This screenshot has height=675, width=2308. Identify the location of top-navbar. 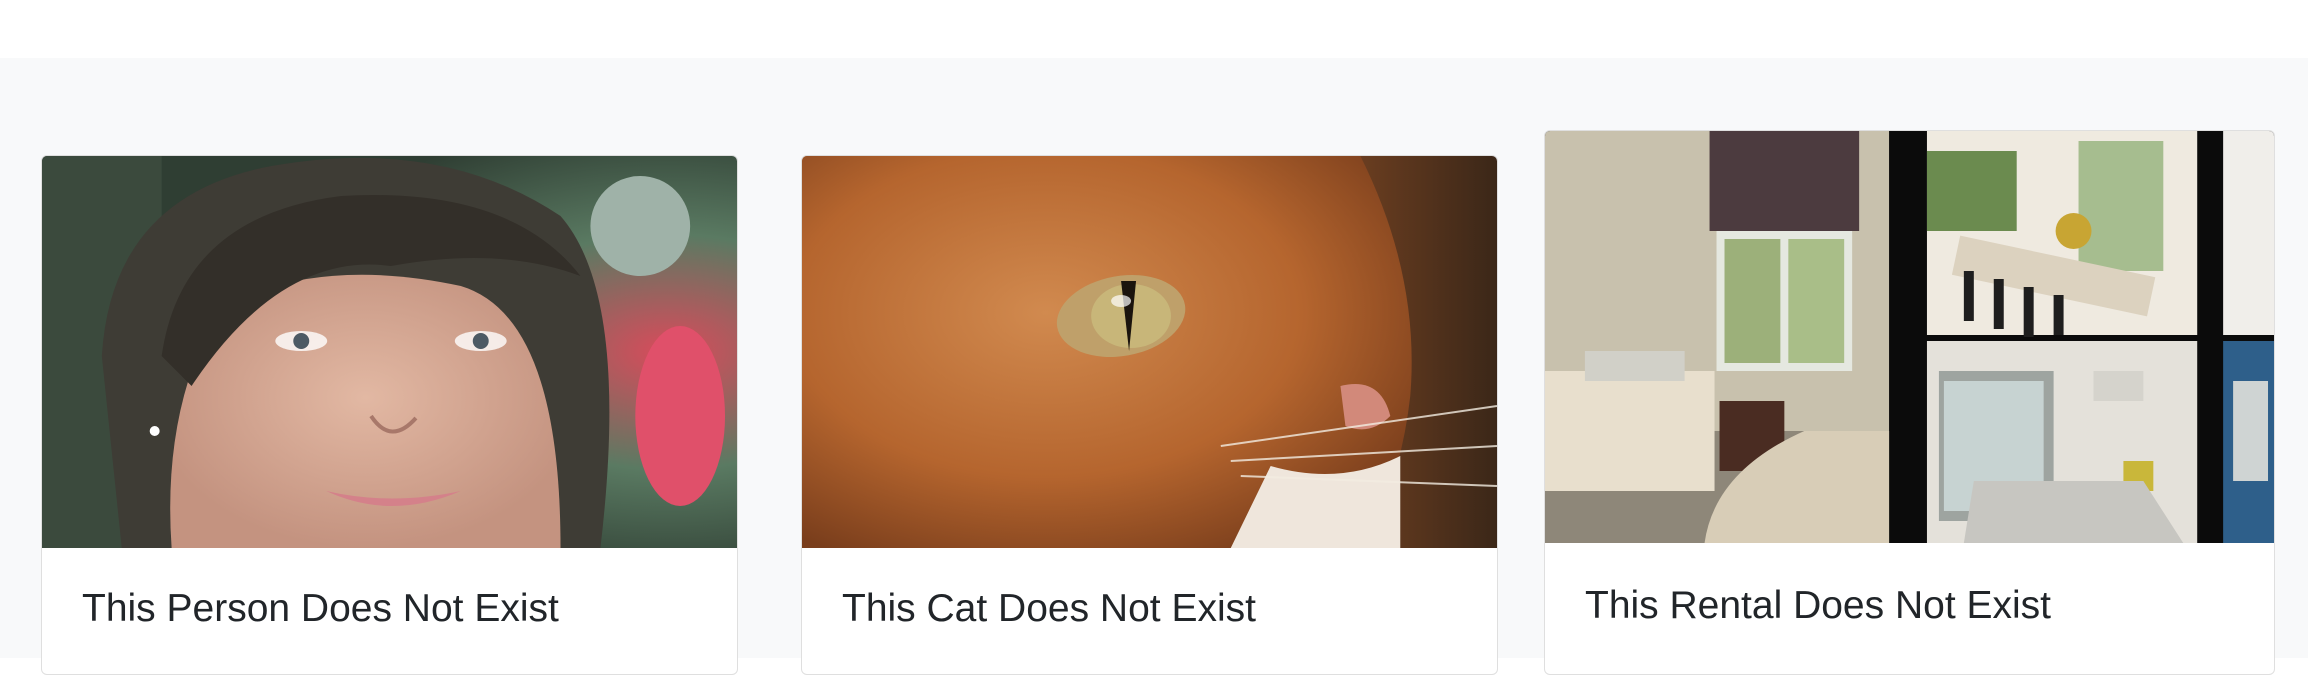
(1154, 29).